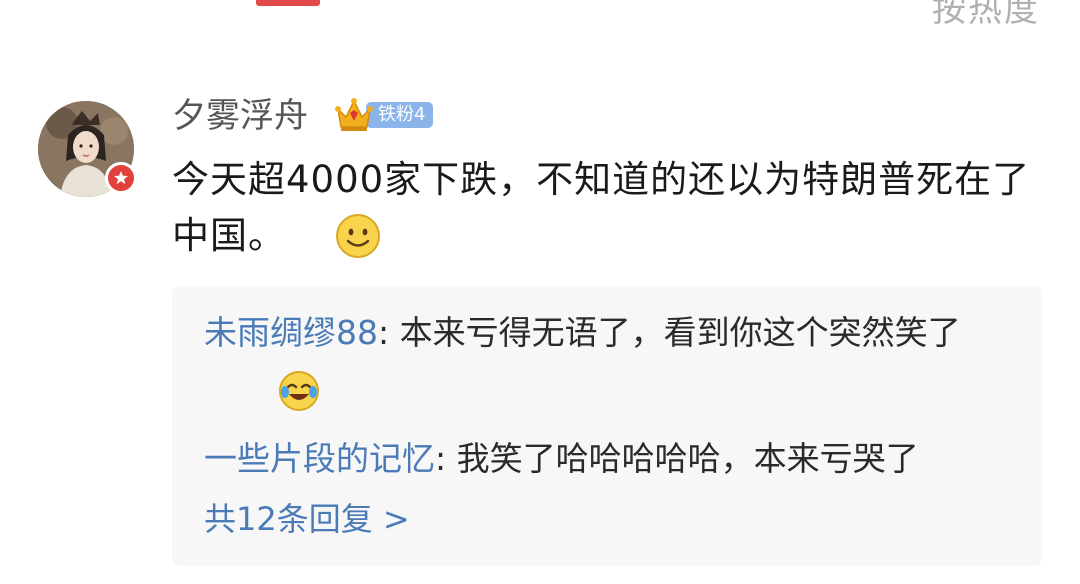  What do you see at coordinates (291, 332) in the screenshot?
I see `reply-author: 未雨绸缪88` at bounding box center [291, 332].